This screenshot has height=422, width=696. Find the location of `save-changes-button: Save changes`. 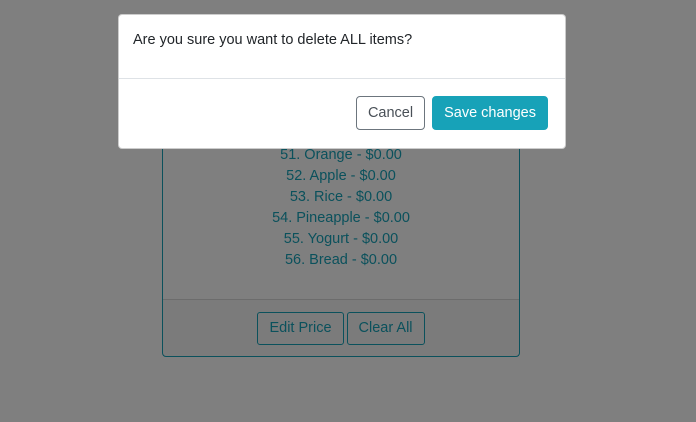

save-changes-button: Save changes is located at coordinates (490, 113).